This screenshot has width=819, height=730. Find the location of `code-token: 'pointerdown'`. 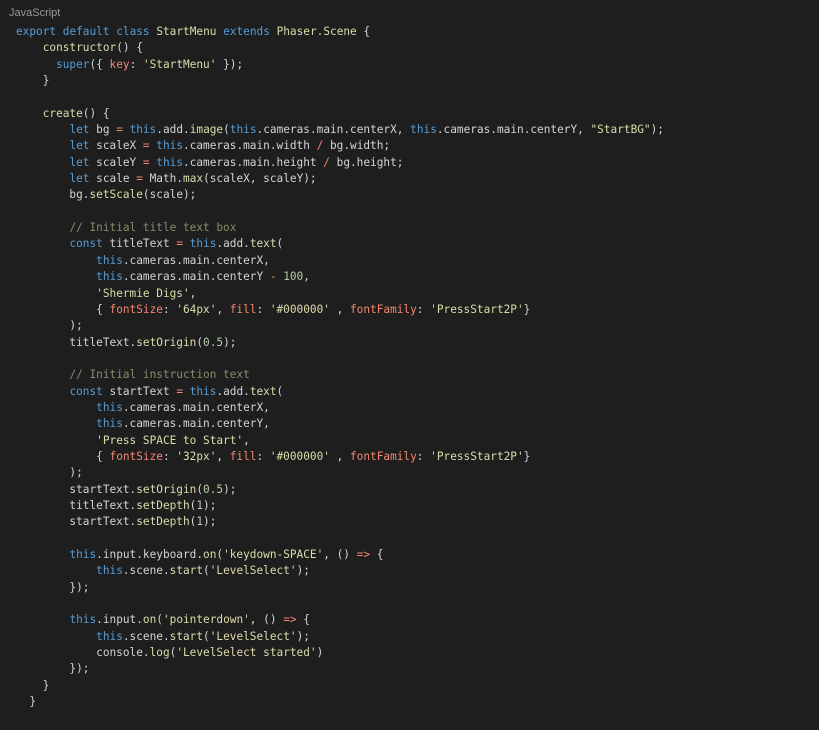

code-token: 'pointerdown' is located at coordinates (206, 620).